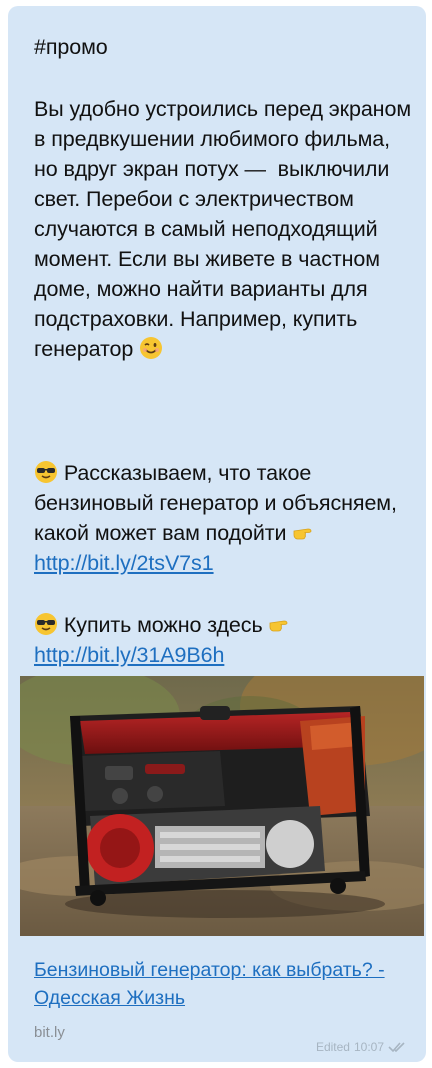 The image size is (432, 1068). I want to click on hashtag: #промо, so click(223, 47).